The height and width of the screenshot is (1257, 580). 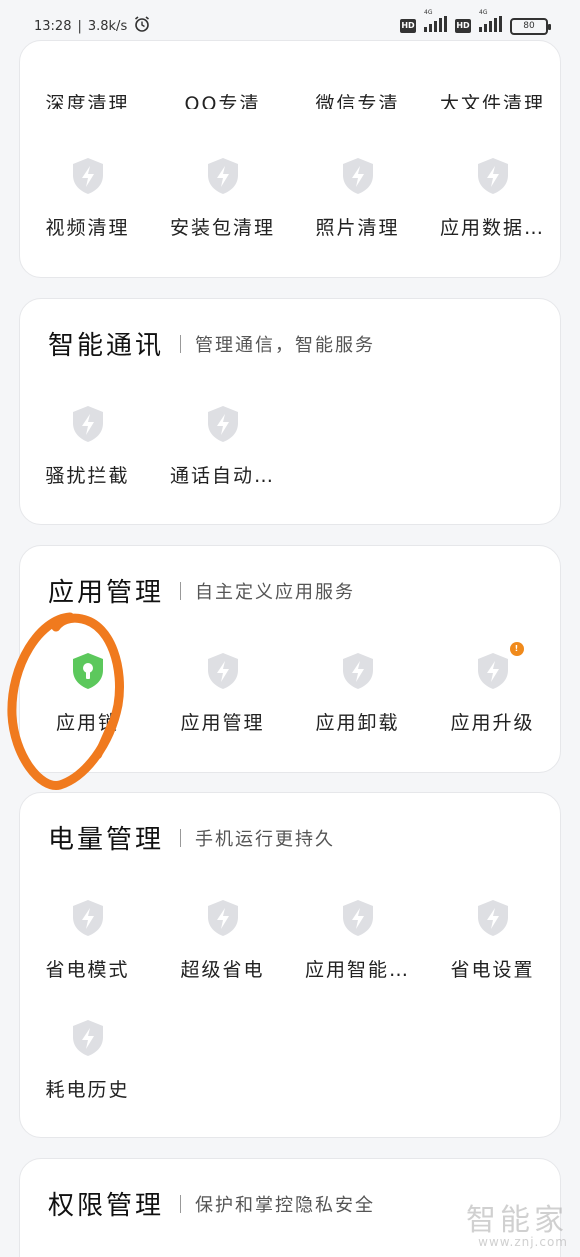 What do you see at coordinates (87, 476) in the screenshot?
I see `item-label: 骚扰拦截` at bounding box center [87, 476].